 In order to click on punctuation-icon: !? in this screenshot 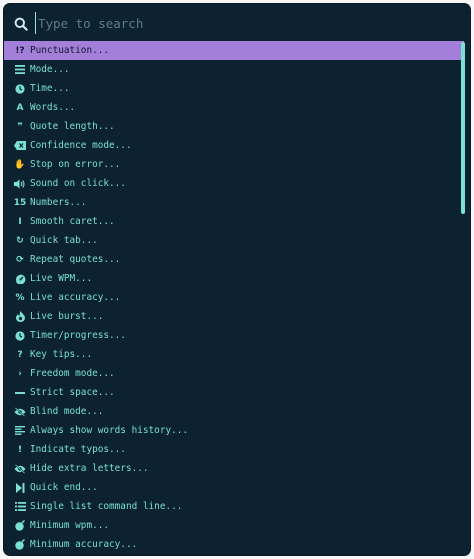, I will do `click(20, 50)`.